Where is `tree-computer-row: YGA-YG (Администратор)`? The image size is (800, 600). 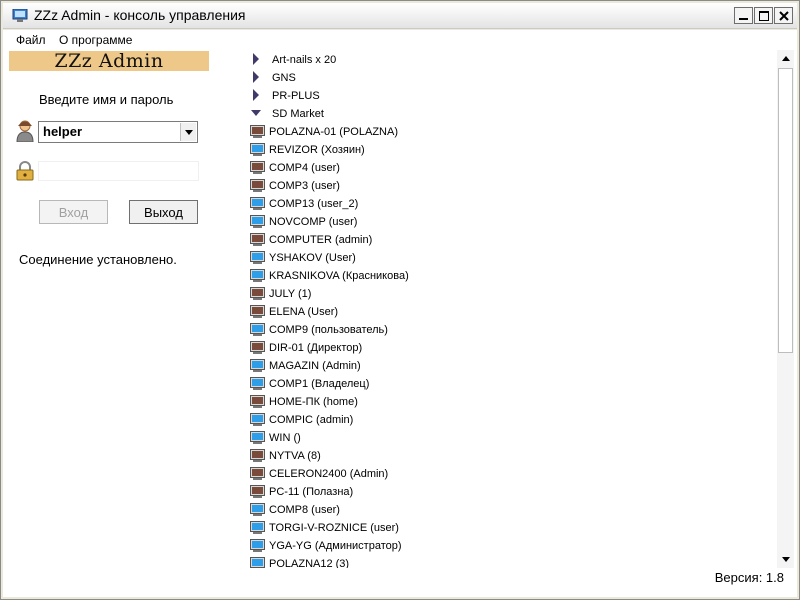 tree-computer-row: YGA-YG (Администратор) is located at coordinates (512, 546).